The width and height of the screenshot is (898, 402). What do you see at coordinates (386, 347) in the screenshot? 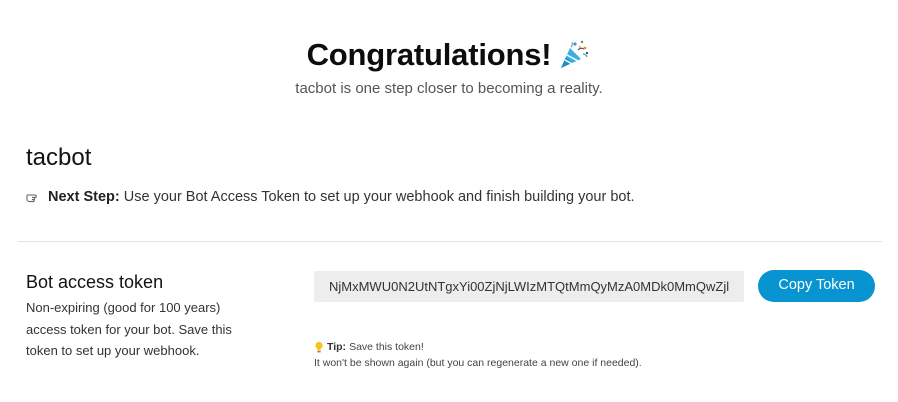
I see `tip-line1: Save this token!` at bounding box center [386, 347].